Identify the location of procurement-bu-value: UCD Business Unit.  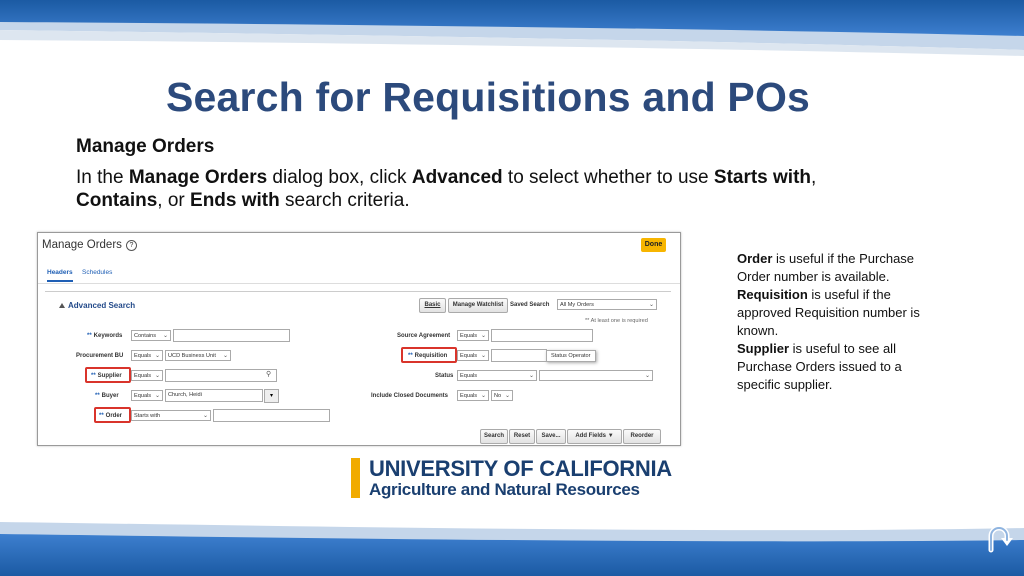
(192, 356).